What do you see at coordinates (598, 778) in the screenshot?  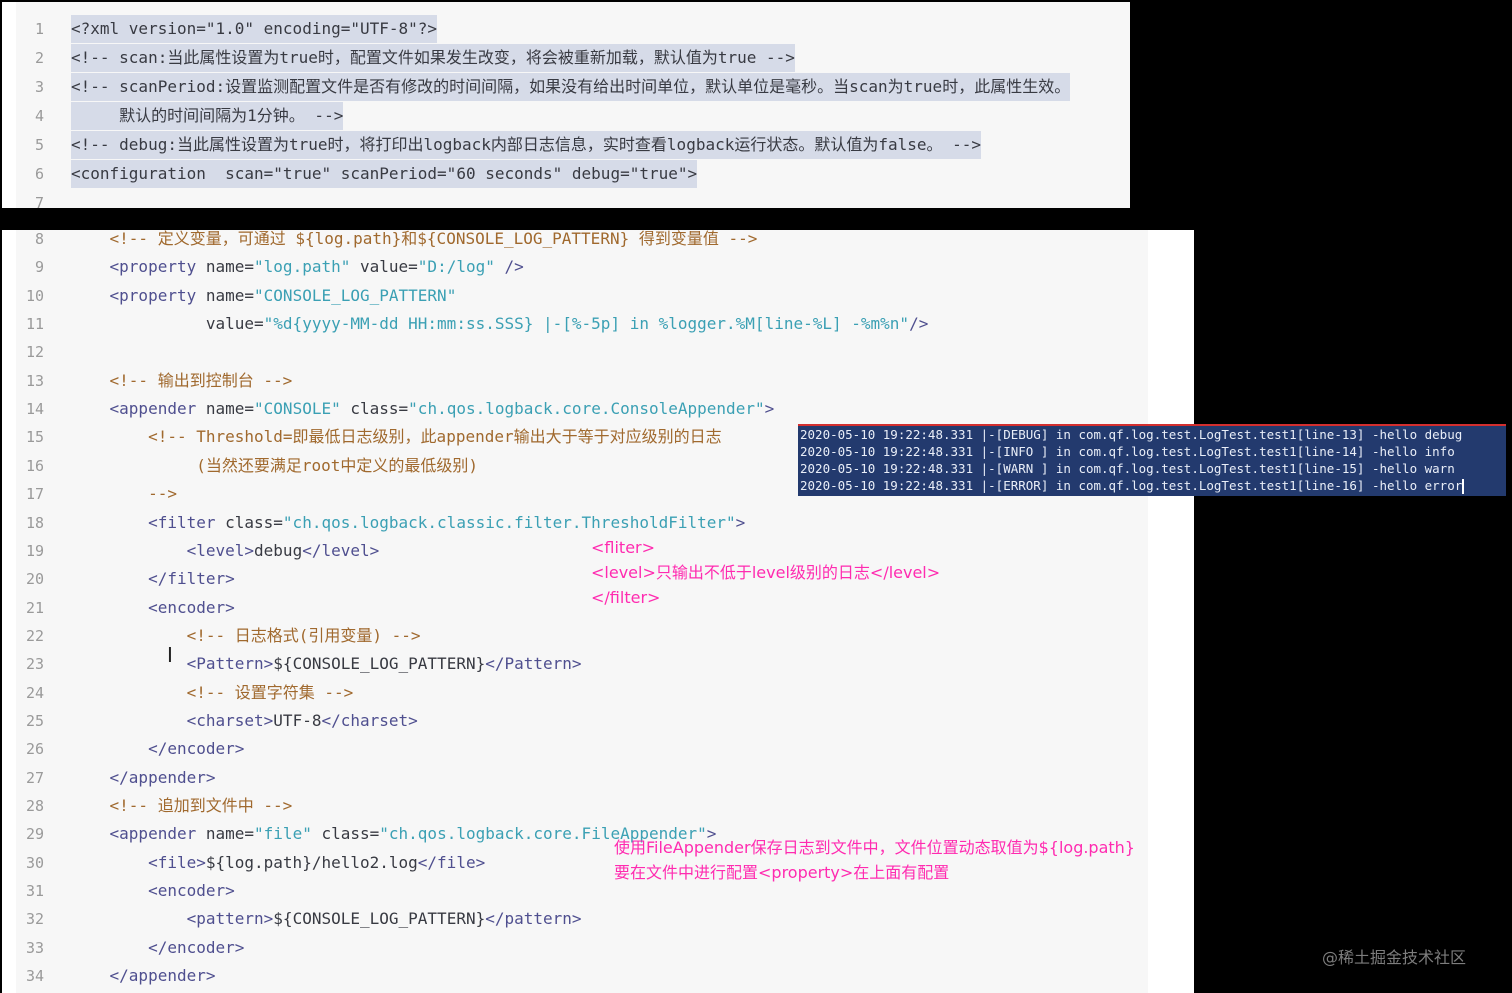 I see `code-line: 27 </appender>` at bounding box center [598, 778].